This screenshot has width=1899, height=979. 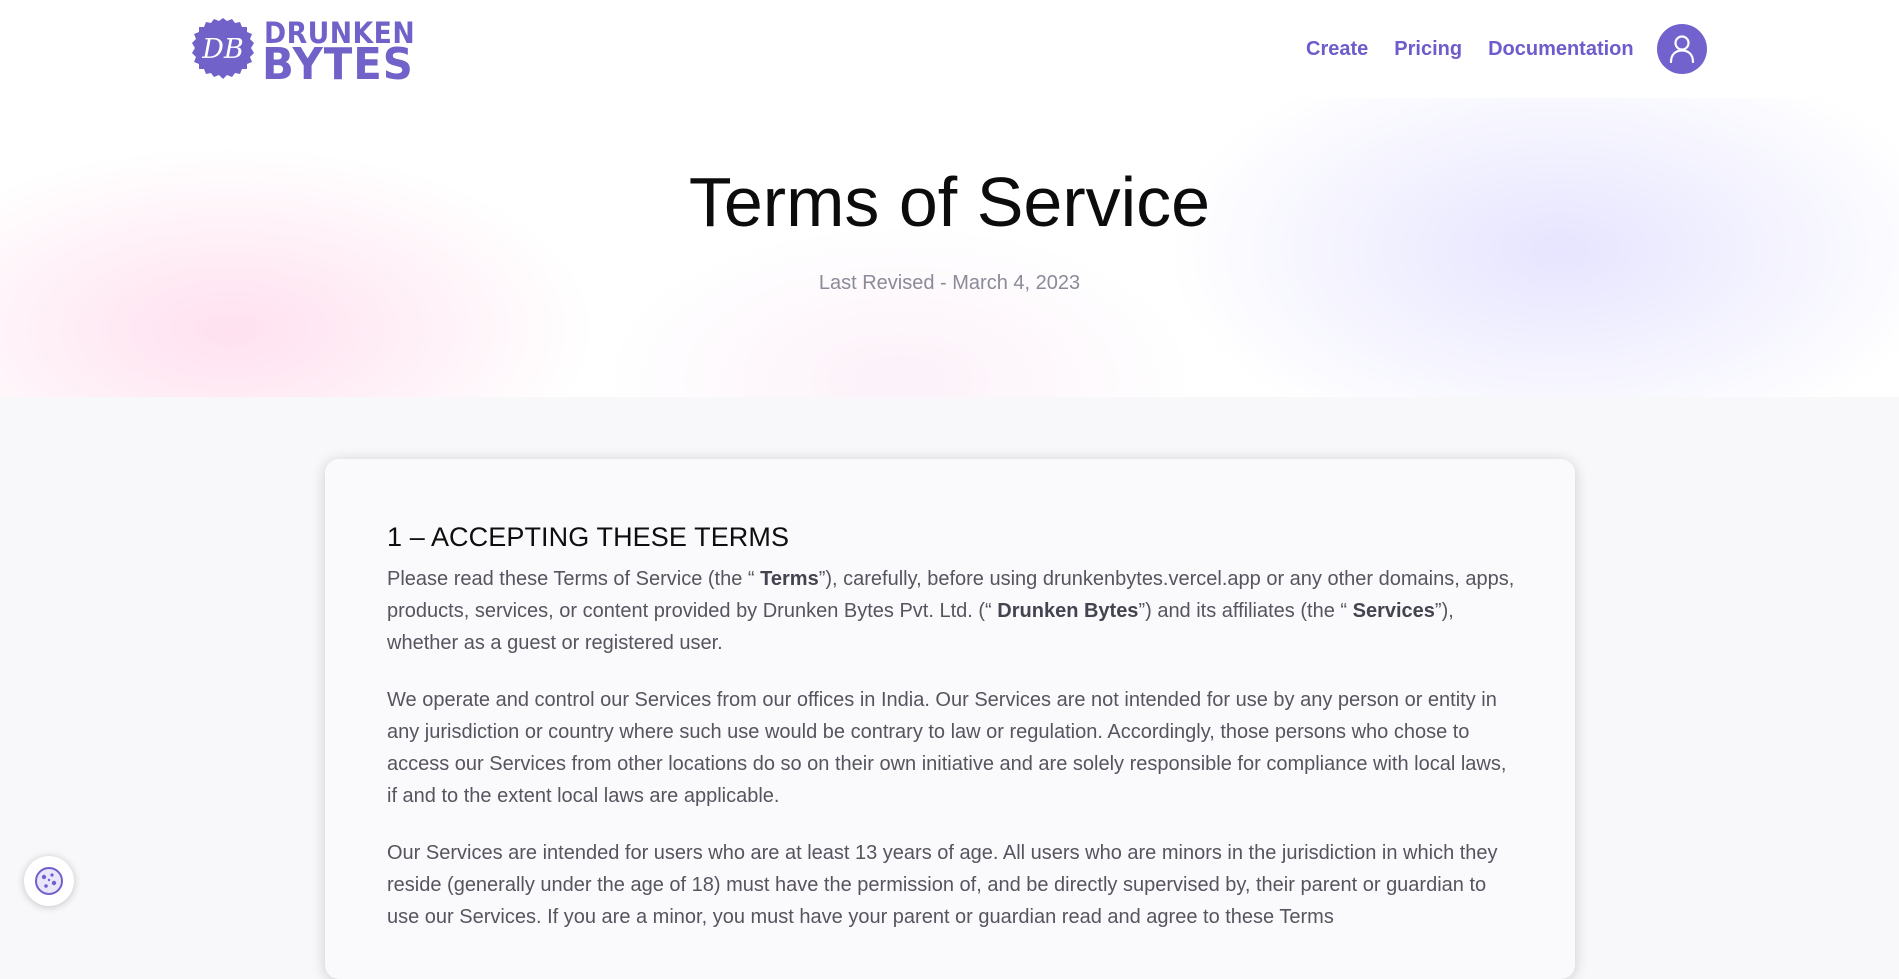 What do you see at coordinates (1561, 49) in the screenshot?
I see `nav-documentation-link: Documentation` at bounding box center [1561, 49].